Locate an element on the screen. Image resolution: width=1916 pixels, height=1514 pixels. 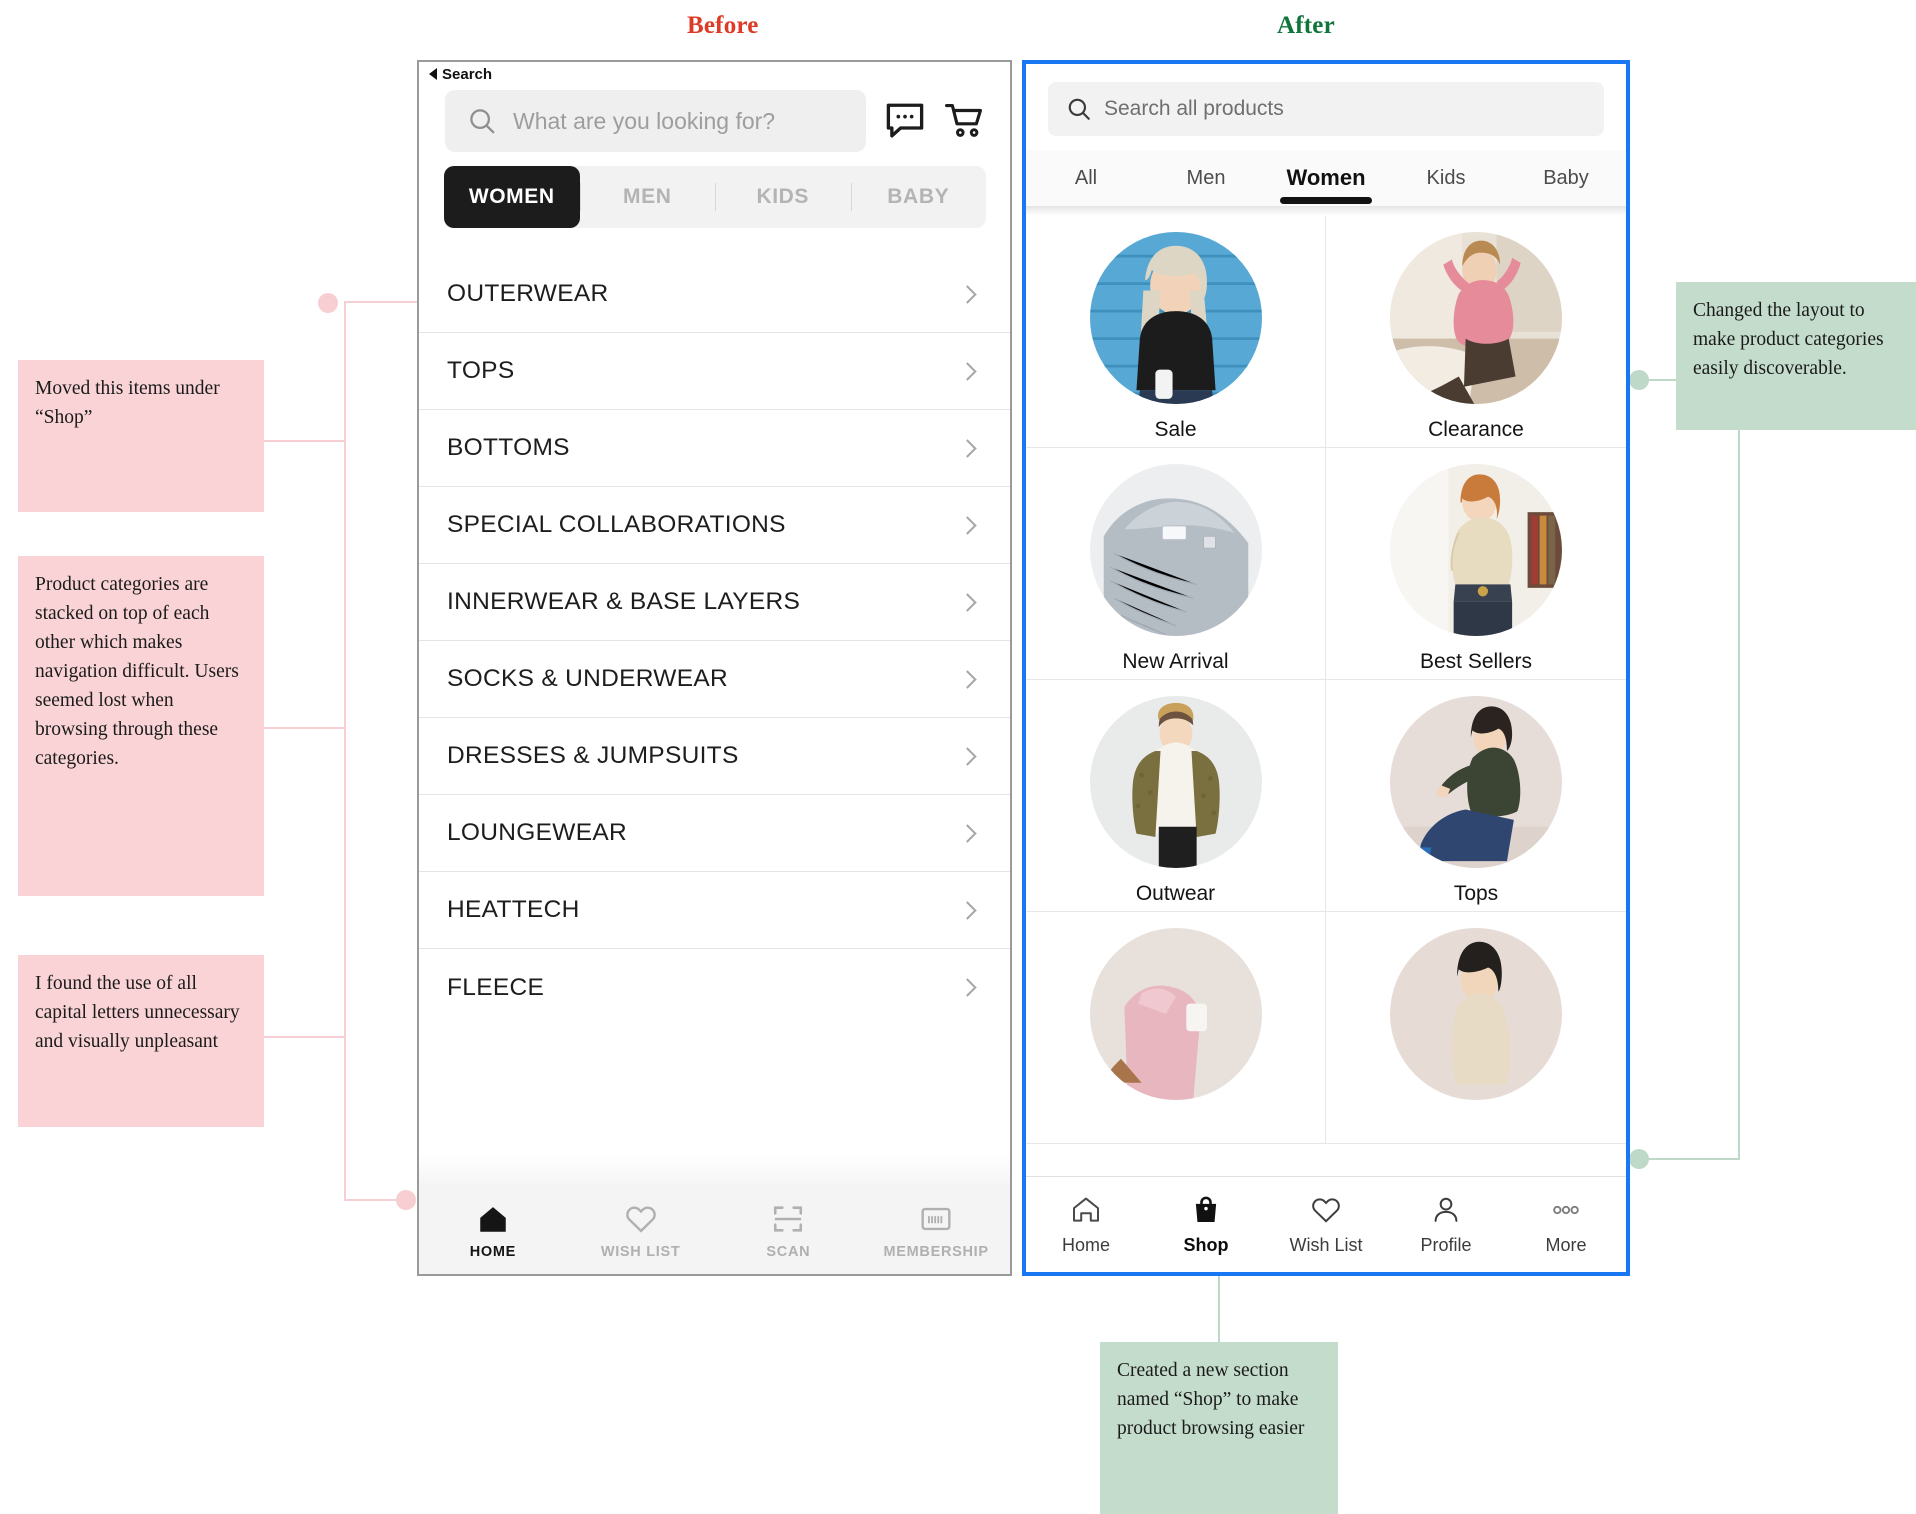
category-row: HEATTECH is located at coordinates (714, 910).